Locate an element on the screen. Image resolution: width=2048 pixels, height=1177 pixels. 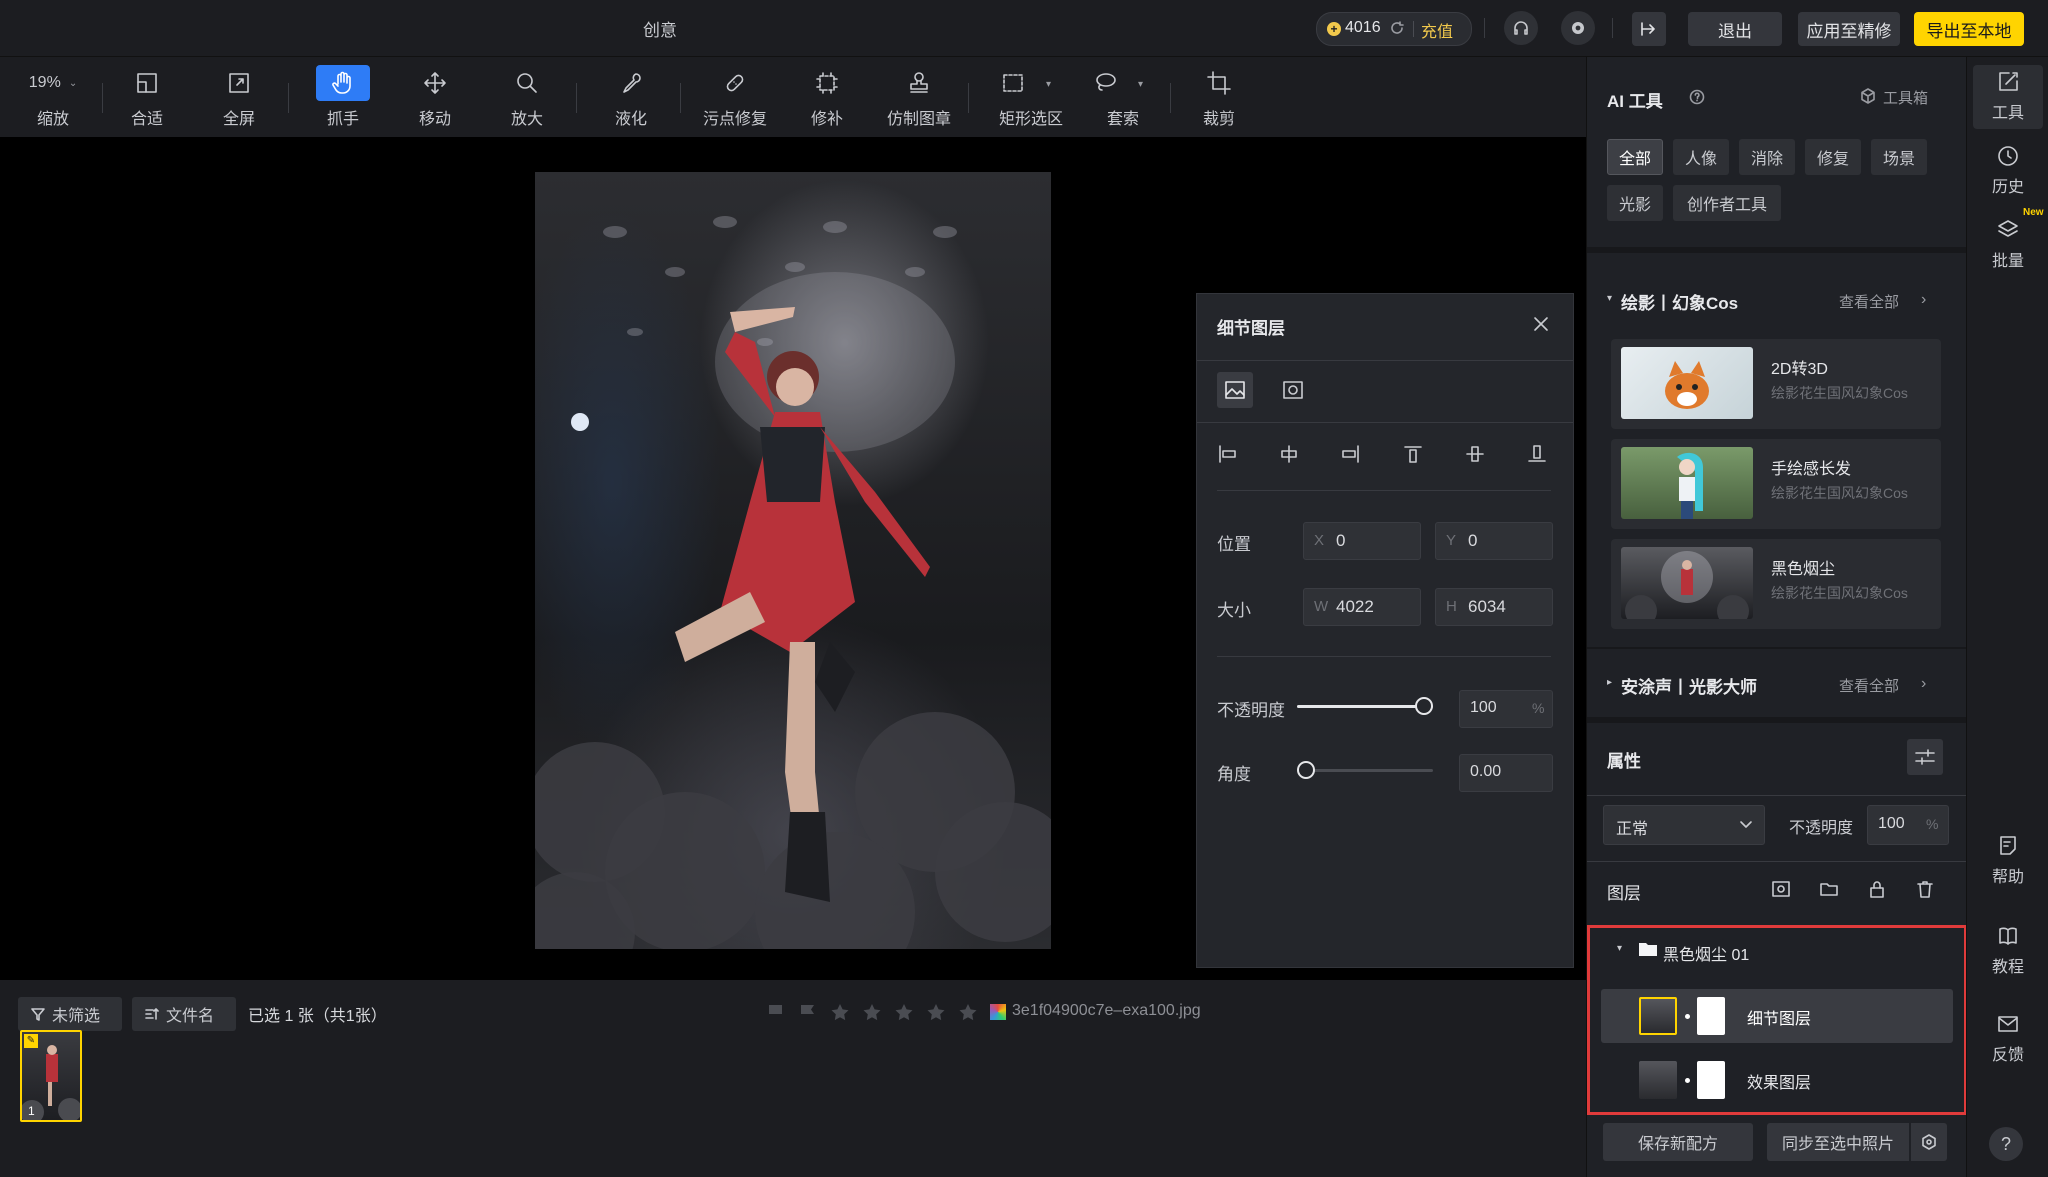
height-field: H 6034 is located at coordinates (1494, 607).